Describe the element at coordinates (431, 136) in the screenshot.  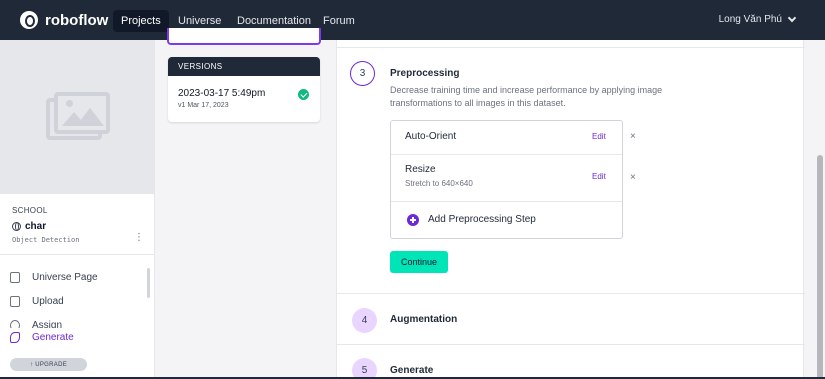
I see `preprocessing-step-name: Auto-Orient` at that location.